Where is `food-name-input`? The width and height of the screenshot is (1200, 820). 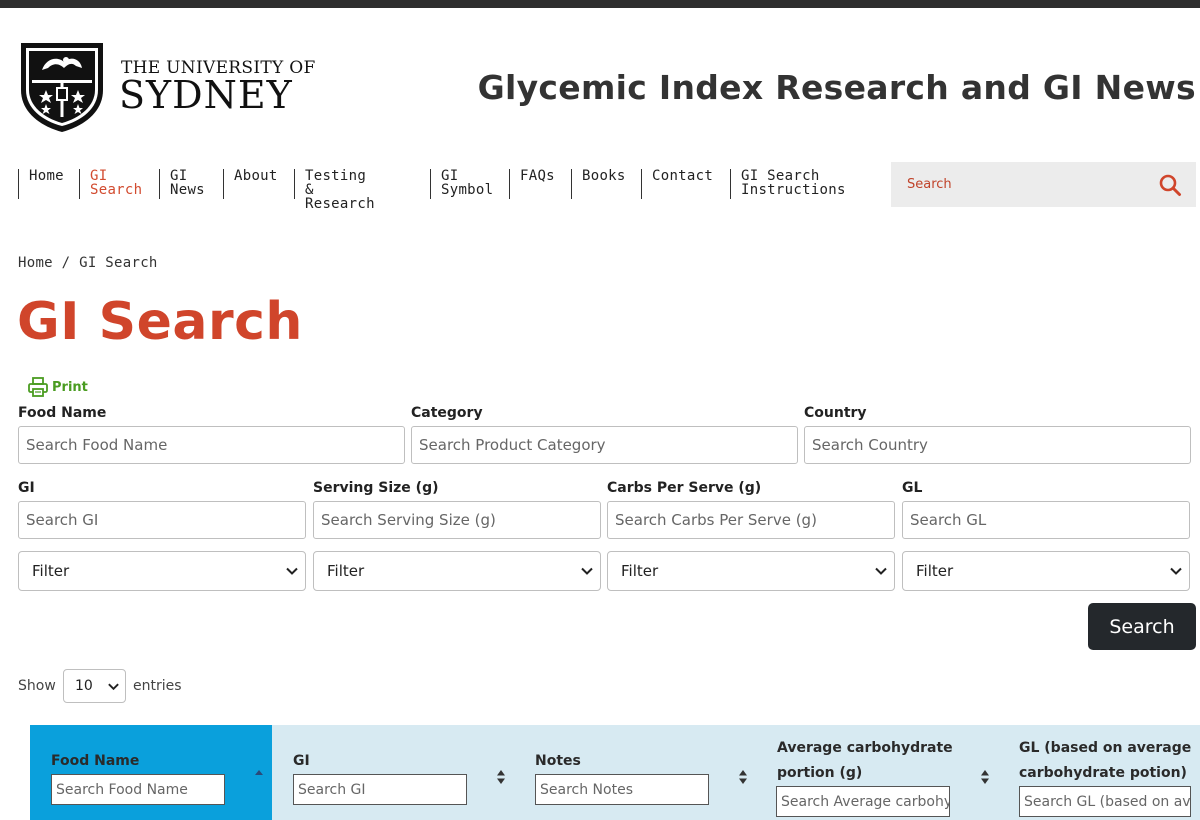
food-name-input is located at coordinates (211, 445).